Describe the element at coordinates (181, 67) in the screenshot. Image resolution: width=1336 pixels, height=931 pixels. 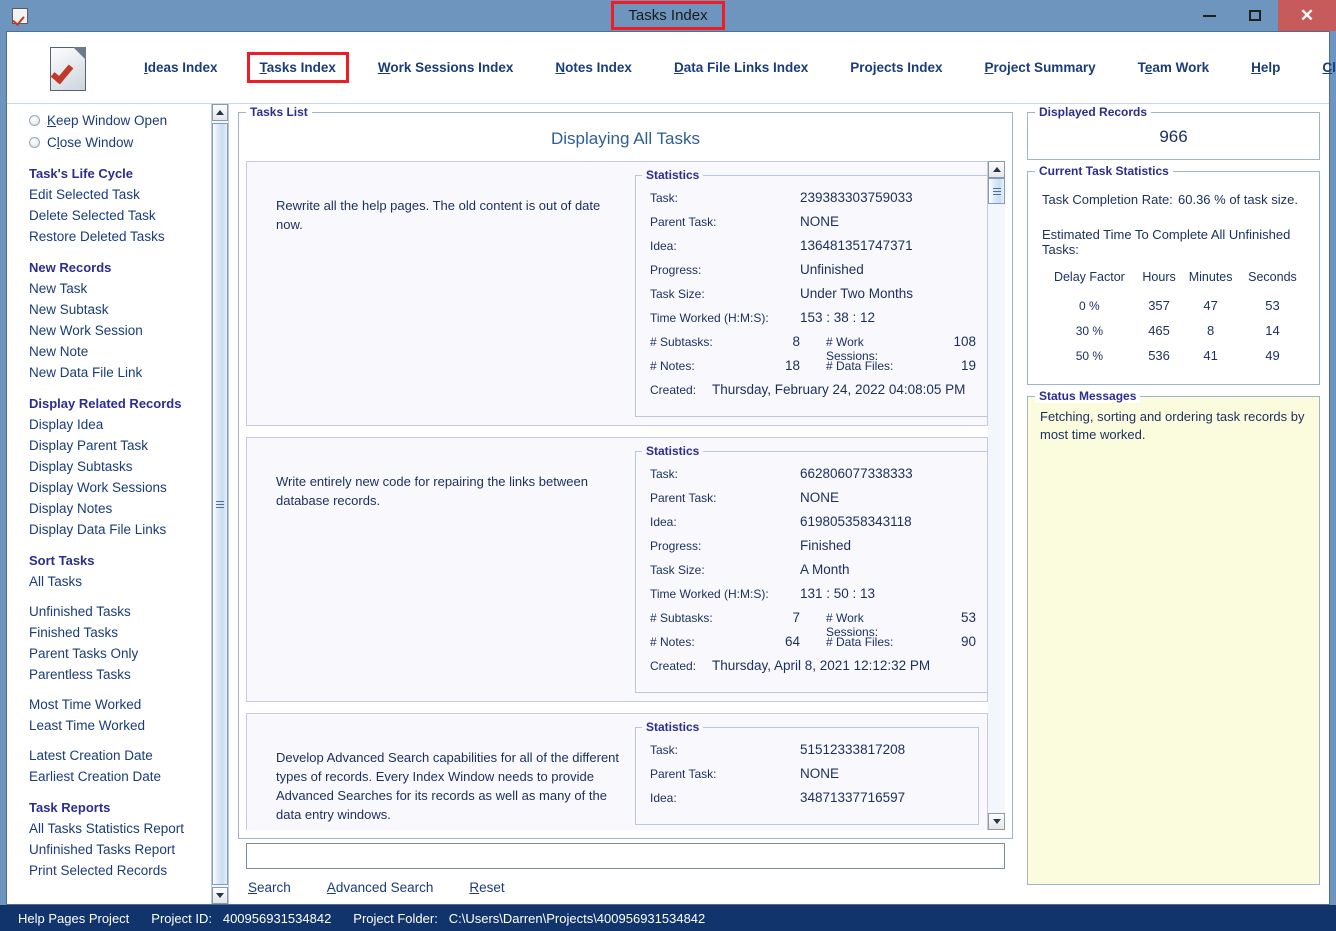
I see `nav-item-ideas-index: Ideas Index` at that location.